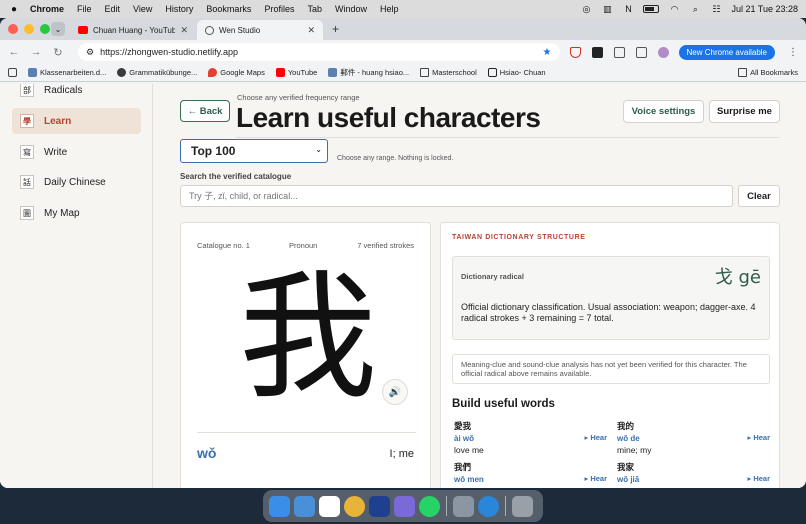 The width and height of the screenshot is (806, 524). I want to click on macos-dock, so click(403, 506).